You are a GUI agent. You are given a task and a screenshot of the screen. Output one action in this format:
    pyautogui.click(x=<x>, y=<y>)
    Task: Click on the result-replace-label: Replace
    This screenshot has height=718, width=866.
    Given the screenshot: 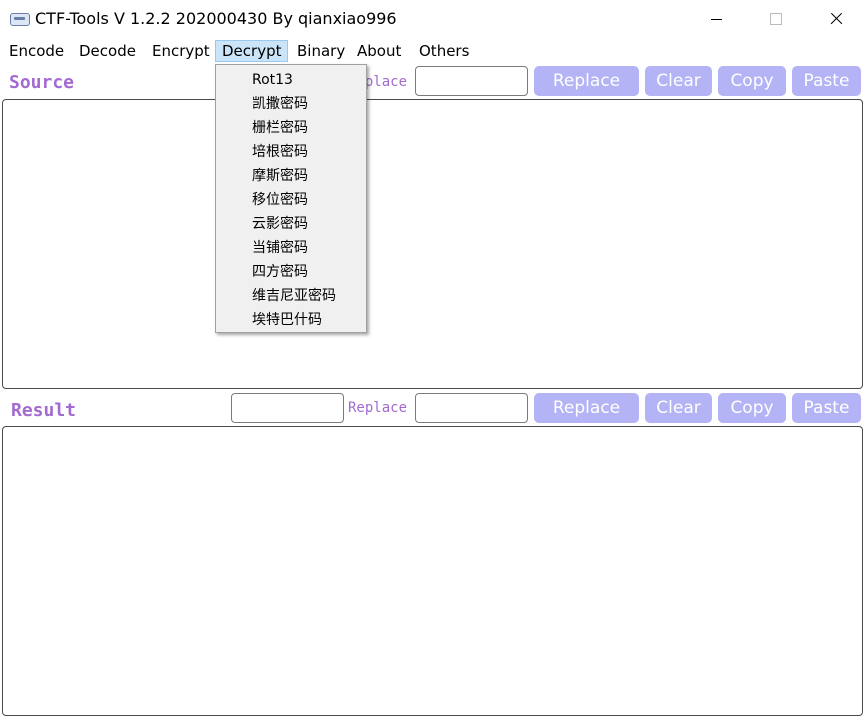 What is the action you would take?
    pyautogui.click(x=378, y=408)
    